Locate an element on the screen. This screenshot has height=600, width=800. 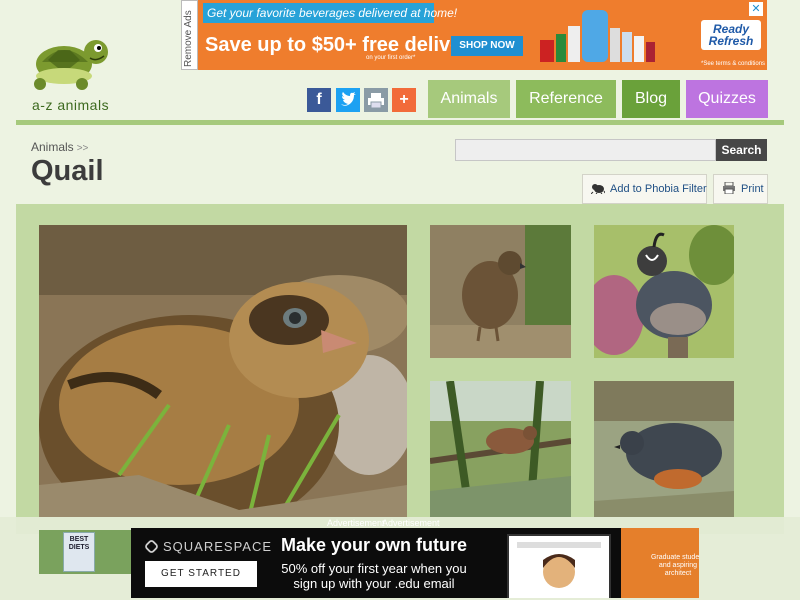
tab-animals: Animals is located at coordinates (469, 99).